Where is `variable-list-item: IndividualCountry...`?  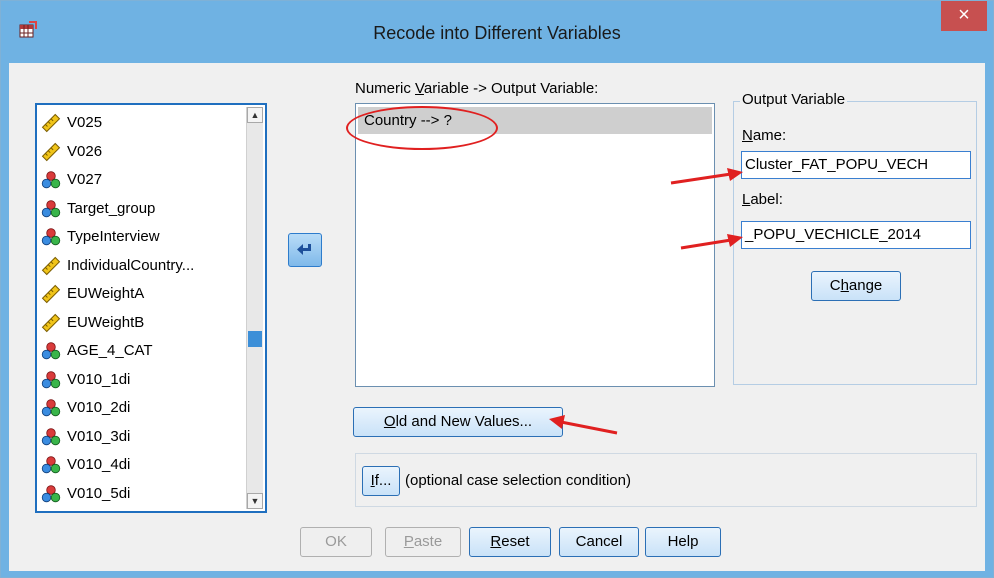 variable-list-item: IndividualCountry... is located at coordinates (117, 266).